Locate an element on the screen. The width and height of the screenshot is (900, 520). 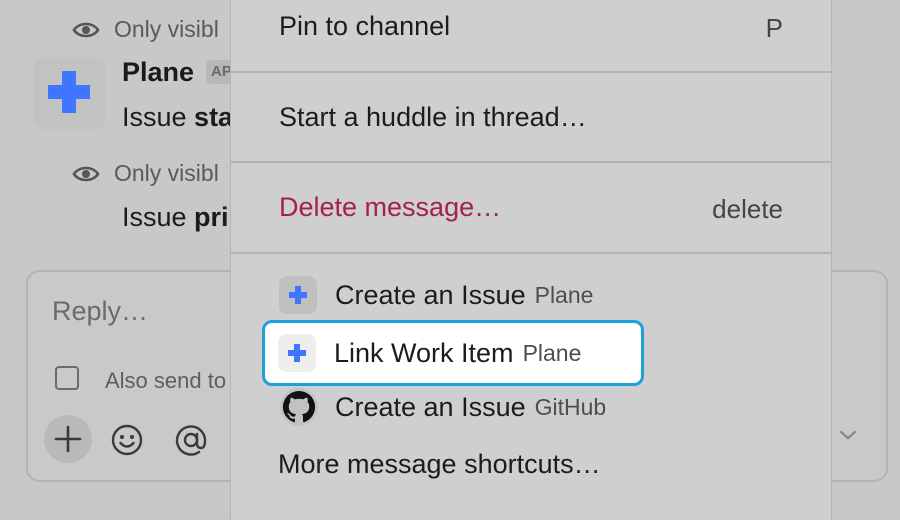
plane-logo-icon is located at coordinates (69, 92).